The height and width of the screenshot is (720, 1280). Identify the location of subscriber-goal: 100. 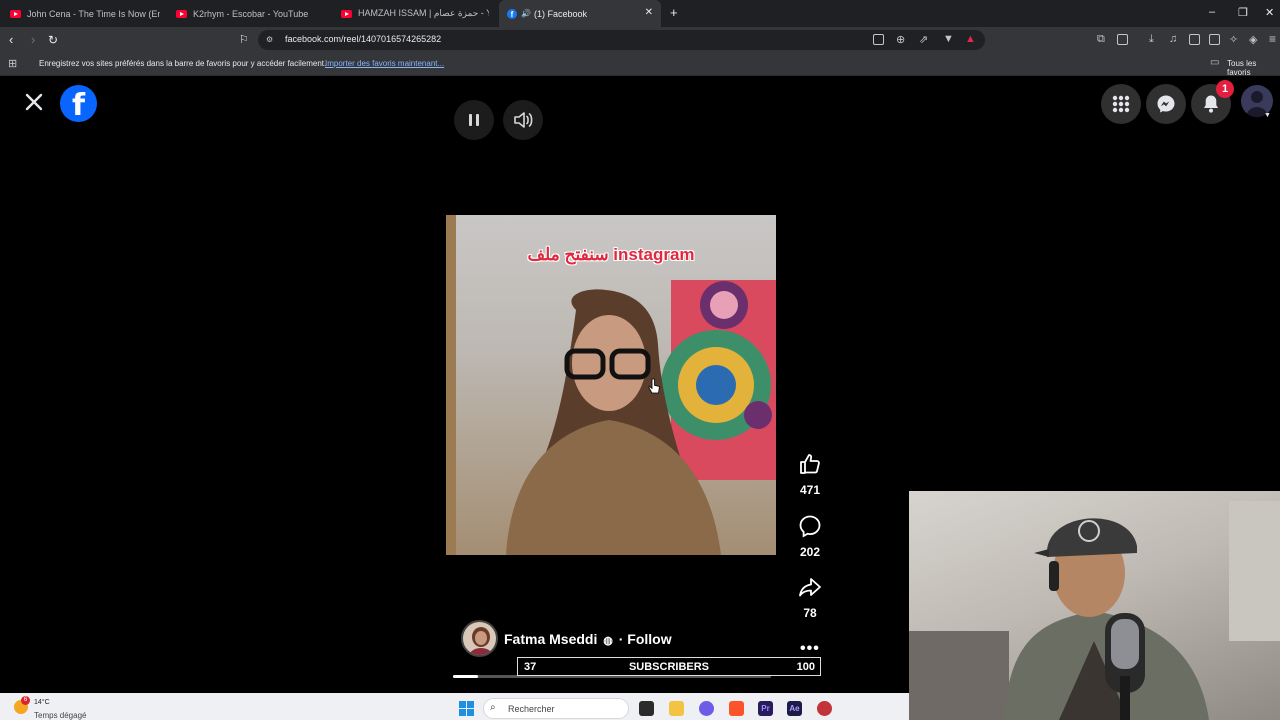
(805, 667).